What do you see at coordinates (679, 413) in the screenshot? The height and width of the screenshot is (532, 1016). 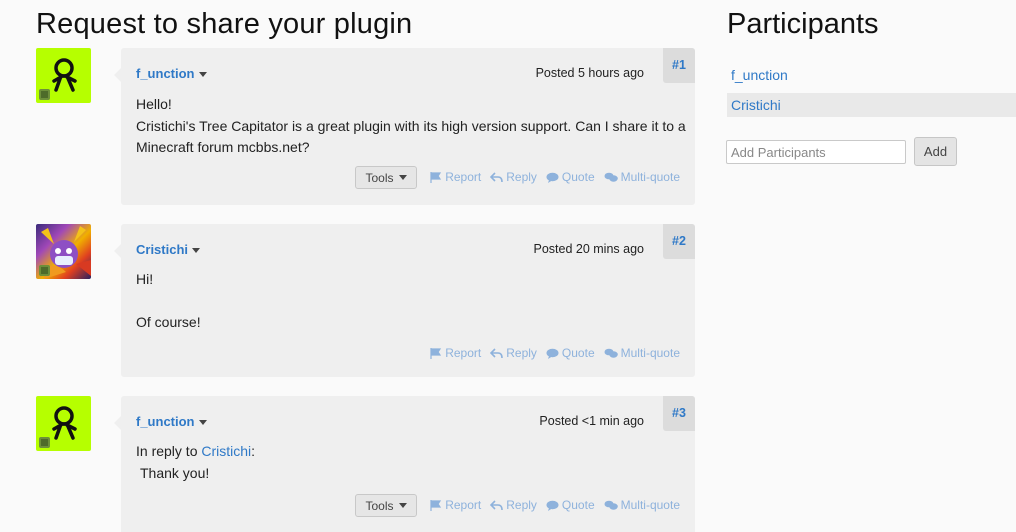 I see `message-number-link: #3` at bounding box center [679, 413].